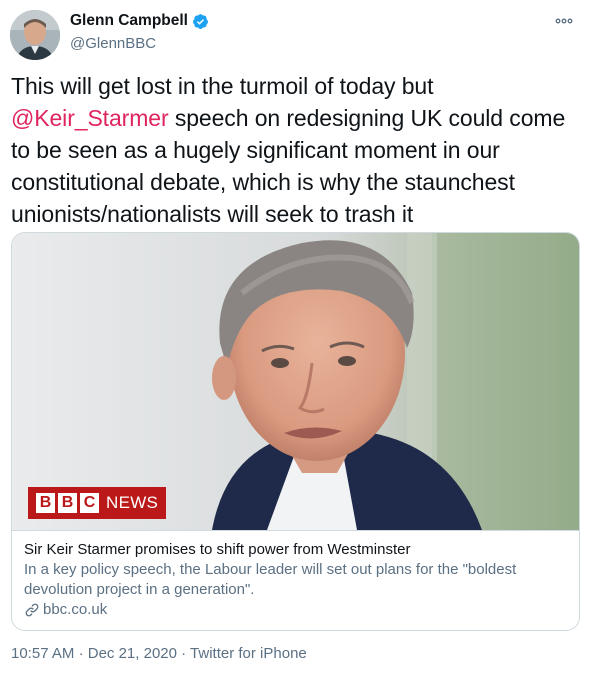  I want to click on tweet-source: Twitter for iPhone, so click(248, 653).